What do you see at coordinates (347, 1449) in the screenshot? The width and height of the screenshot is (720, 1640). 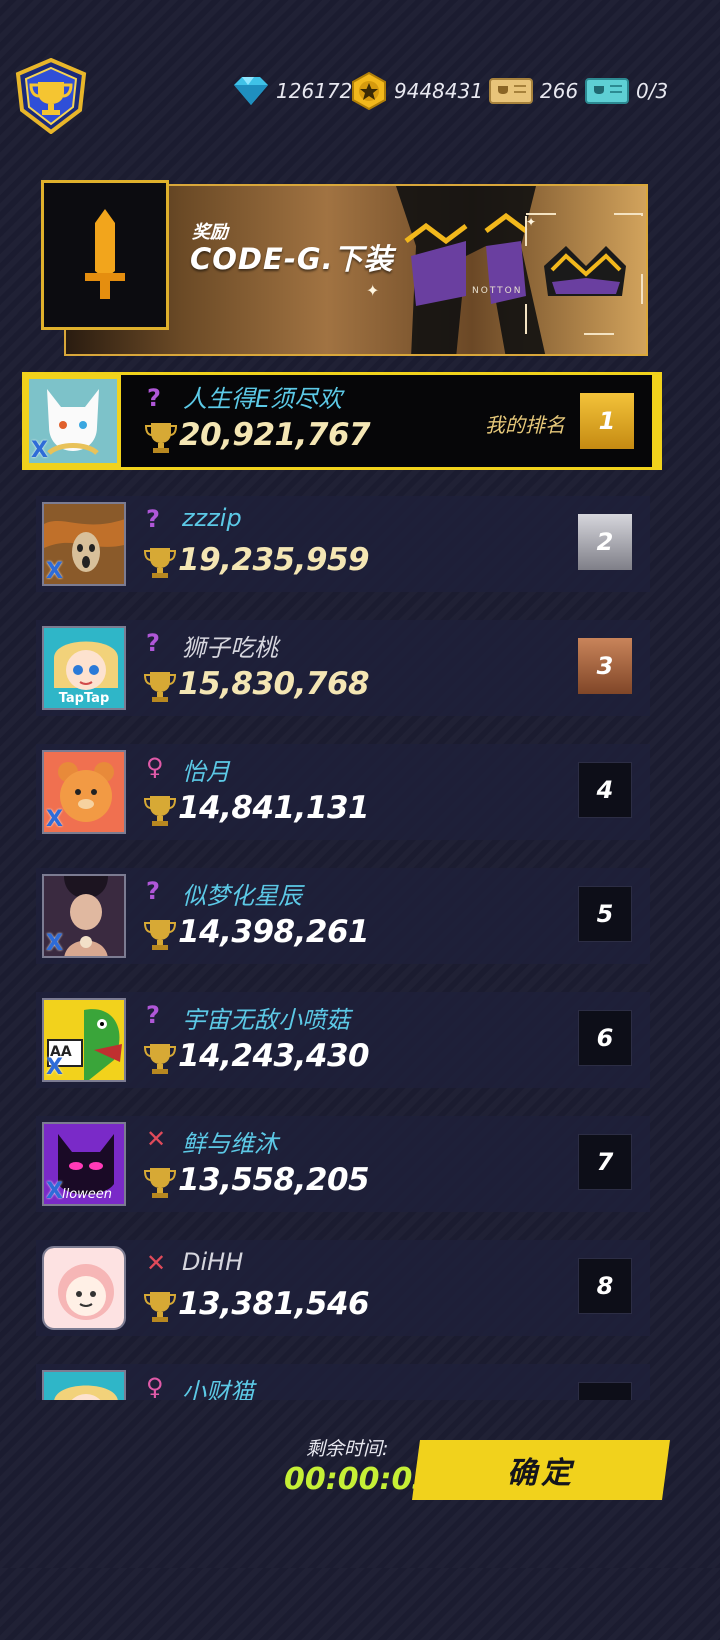 I see `time-remaining-label: 剩余时间:` at bounding box center [347, 1449].